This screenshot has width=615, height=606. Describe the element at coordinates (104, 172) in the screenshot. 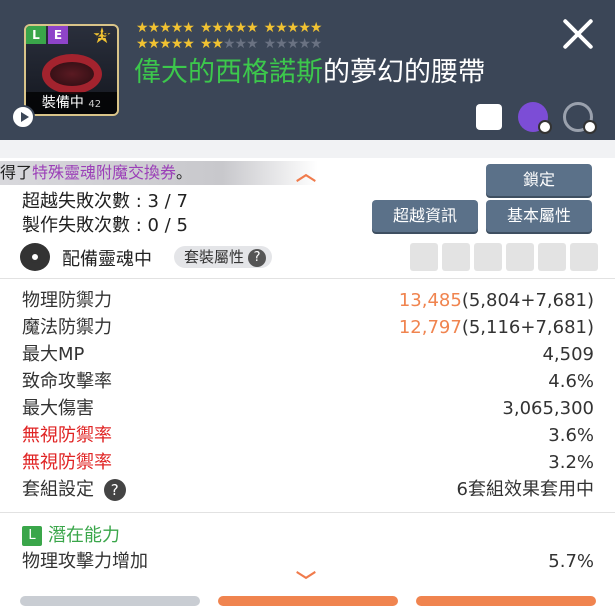

I see `notice-highlight: 特殊靈魂附魔交換券` at that location.